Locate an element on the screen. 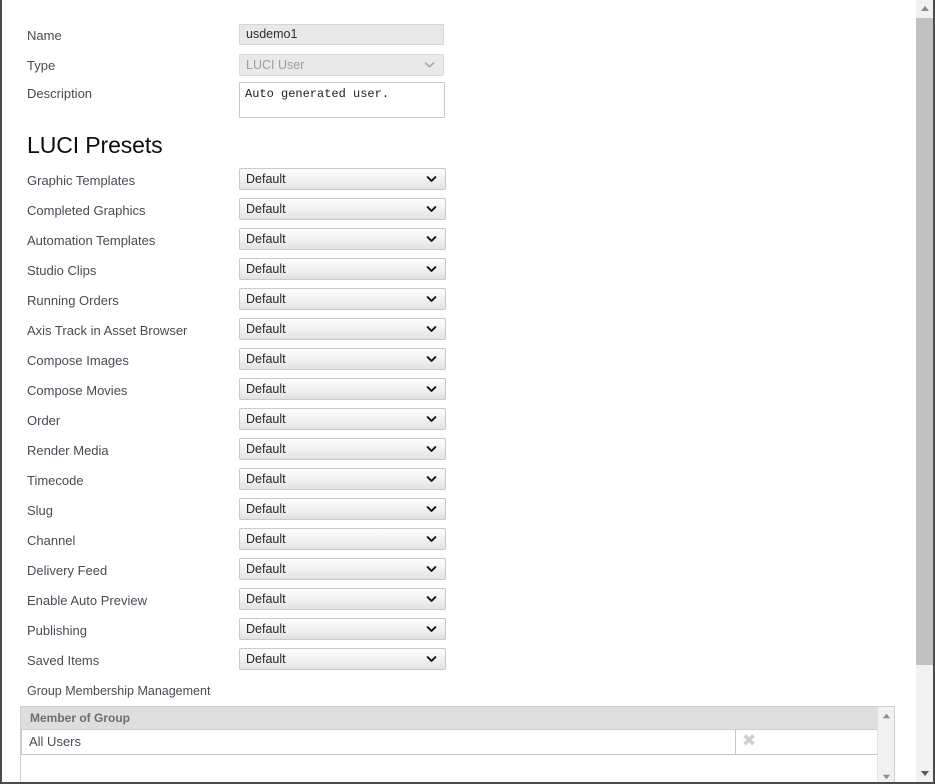 The height and width of the screenshot is (784, 935). table-header-row: Member of Group is located at coordinates (449, 718).